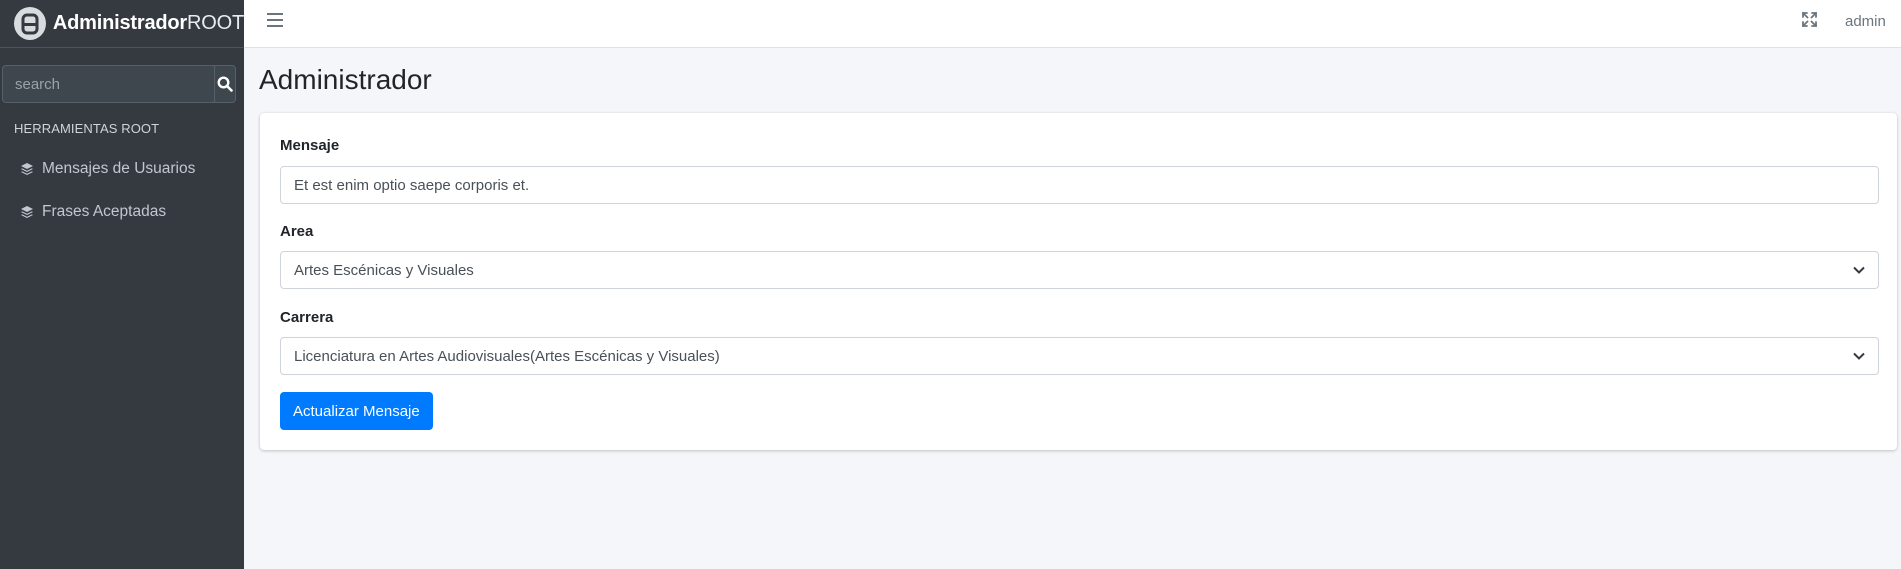  Describe the element at coordinates (384, 270) in the screenshot. I see `area-selected-value: Artes Escénicas y Visuales` at that location.